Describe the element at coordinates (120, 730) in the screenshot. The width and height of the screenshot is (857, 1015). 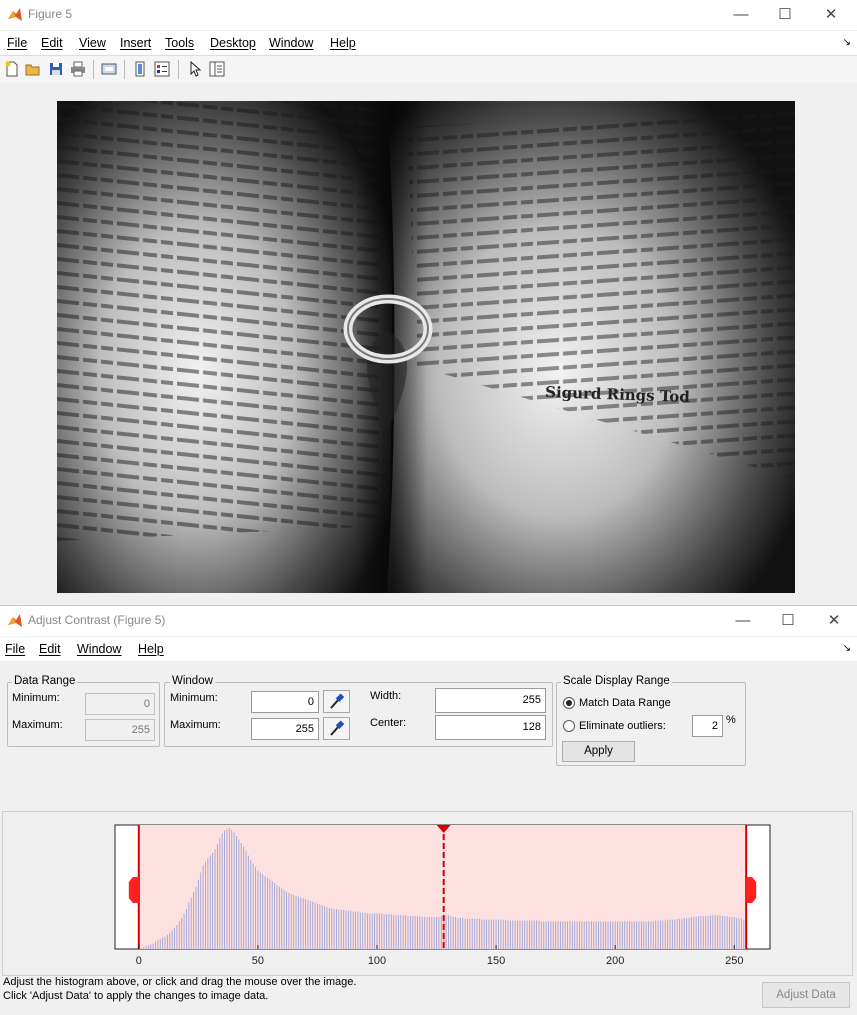
I see `data-range-max-field: 255` at that location.